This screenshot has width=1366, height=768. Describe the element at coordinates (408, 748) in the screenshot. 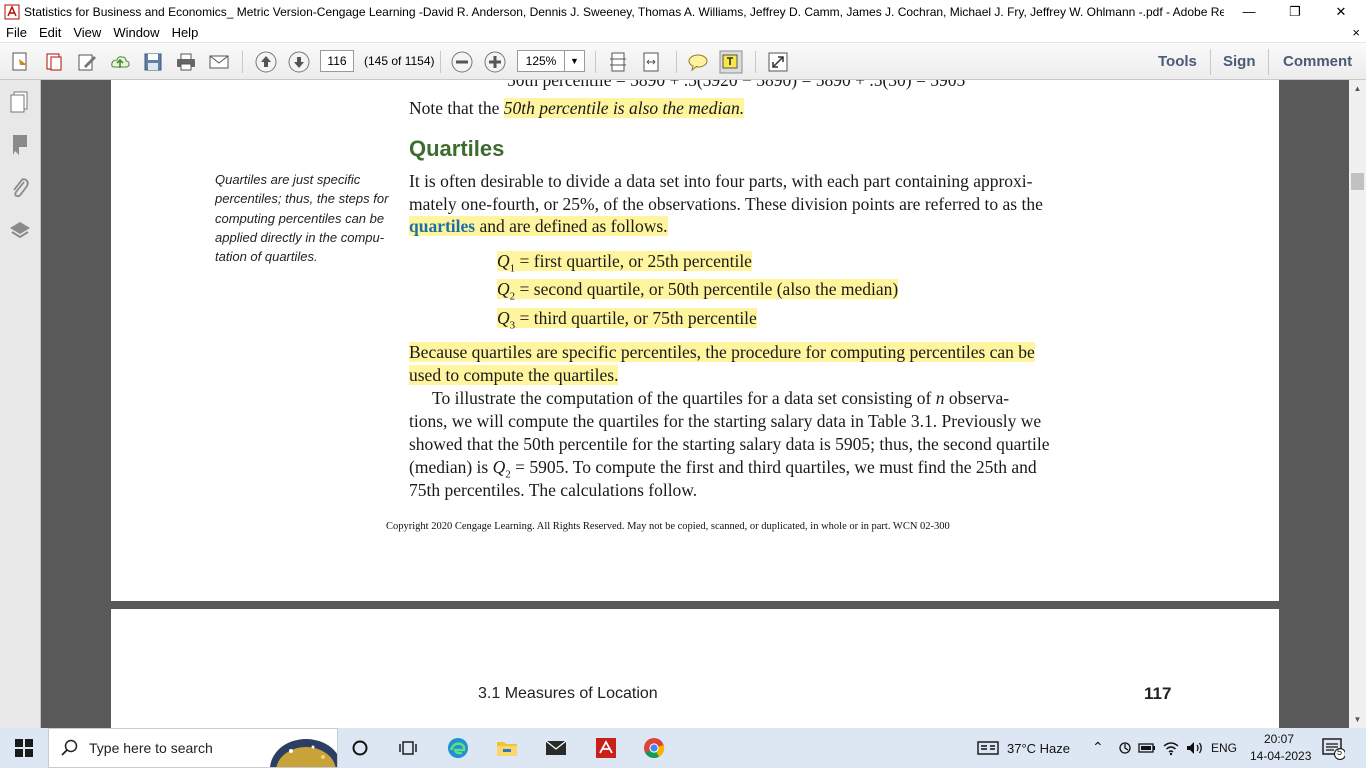

I see `task-view-icon` at that location.